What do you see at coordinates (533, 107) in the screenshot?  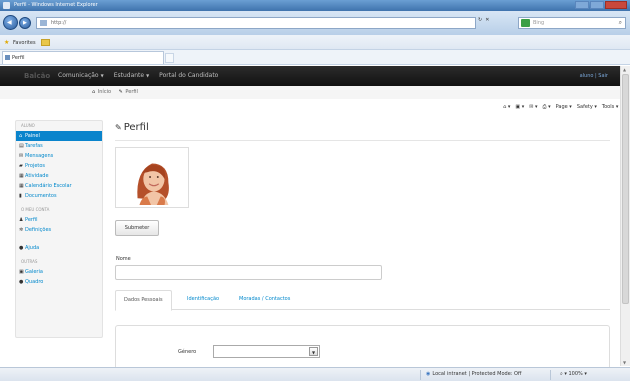 I see `mail-icon: ✉ ▾` at bounding box center [533, 107].